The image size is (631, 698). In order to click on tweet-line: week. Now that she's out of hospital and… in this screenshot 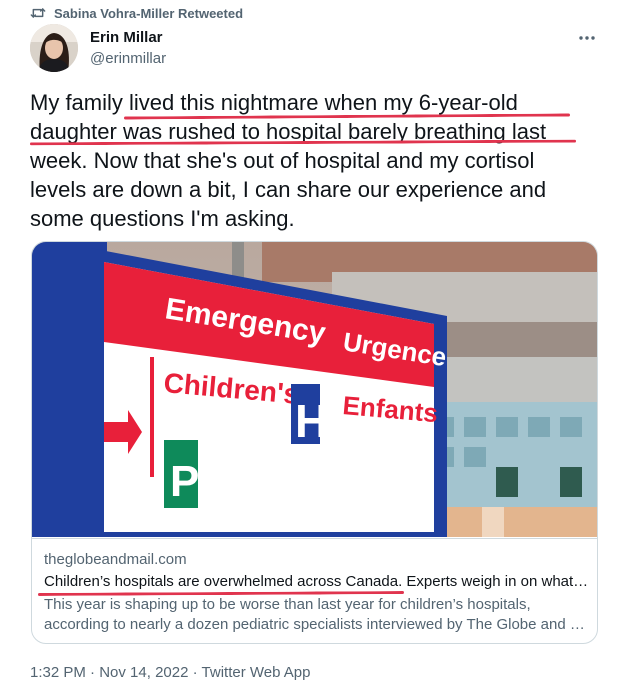, I will do `click(282, 160)`.